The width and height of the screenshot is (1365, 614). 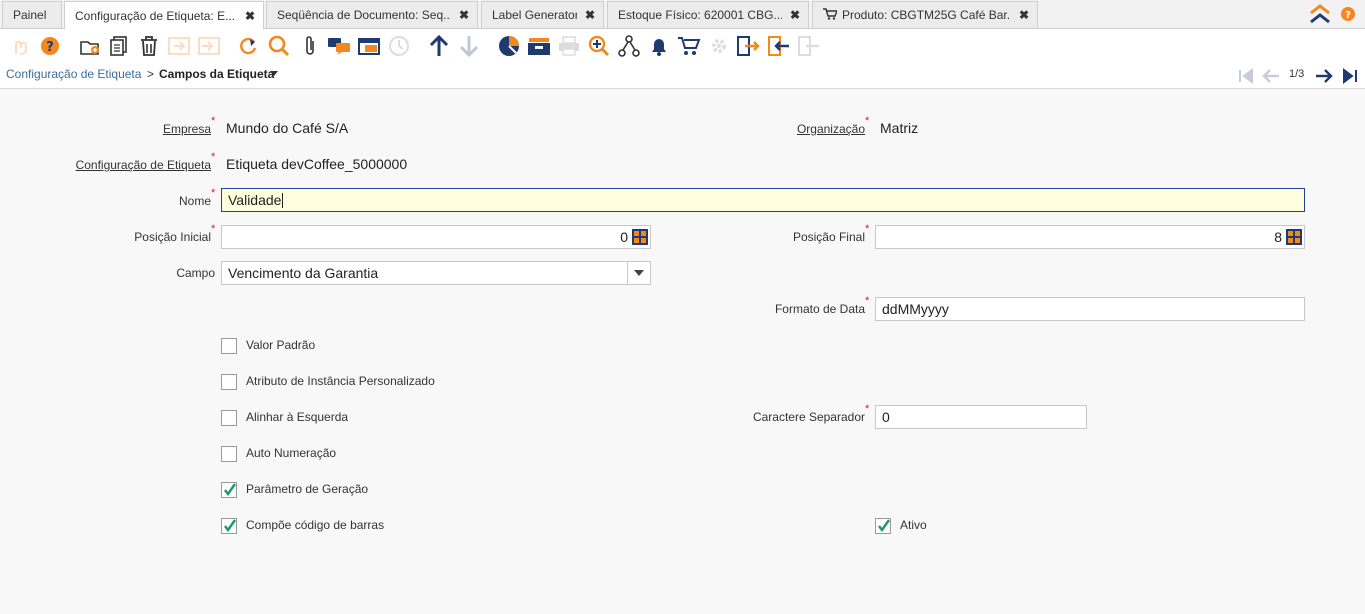 What do you see at coordinates (279, 46) in the screenshot?
I see `search-icon` at bounding box center [279, 46].